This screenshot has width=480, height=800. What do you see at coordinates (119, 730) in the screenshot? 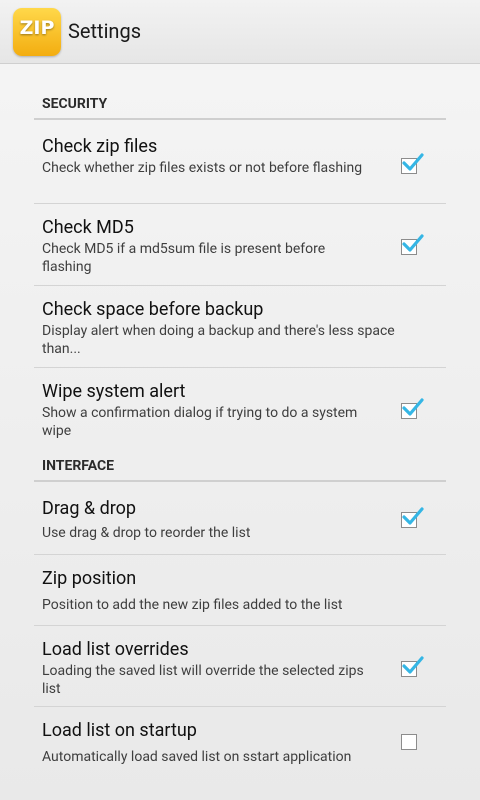
I see `pref-title: Load list on startup` at bounding box center [119, 730].